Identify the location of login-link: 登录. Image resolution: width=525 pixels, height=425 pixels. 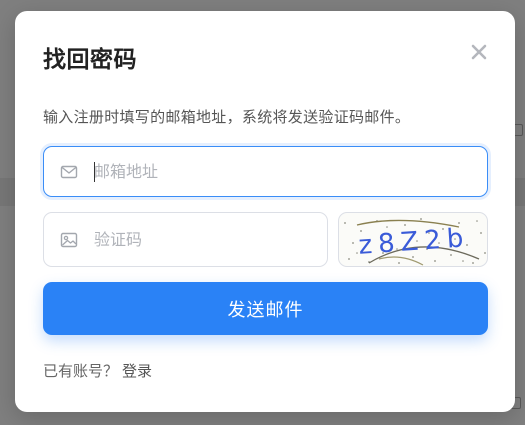
(137, 371).